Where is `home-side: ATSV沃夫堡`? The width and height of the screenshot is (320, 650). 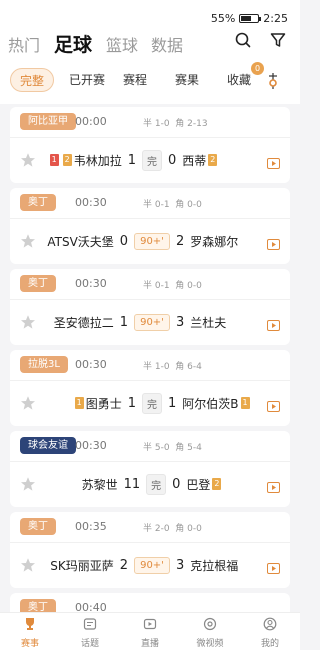
home-side: ATSV沃夫堡 is located at coordinates (77, 241).